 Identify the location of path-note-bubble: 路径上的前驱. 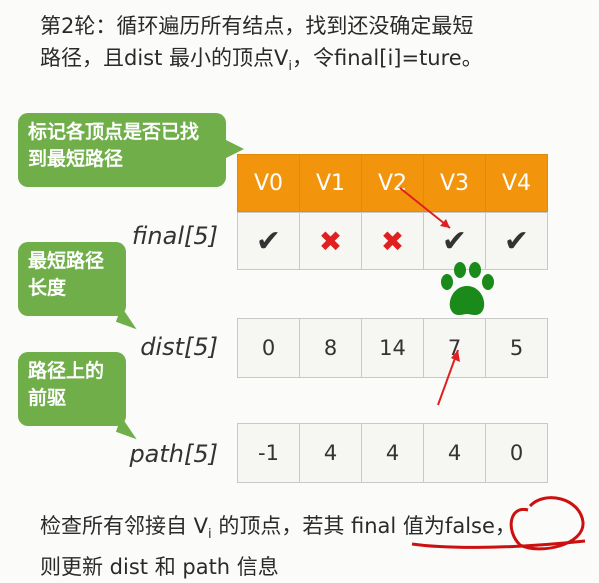
(72, 389).